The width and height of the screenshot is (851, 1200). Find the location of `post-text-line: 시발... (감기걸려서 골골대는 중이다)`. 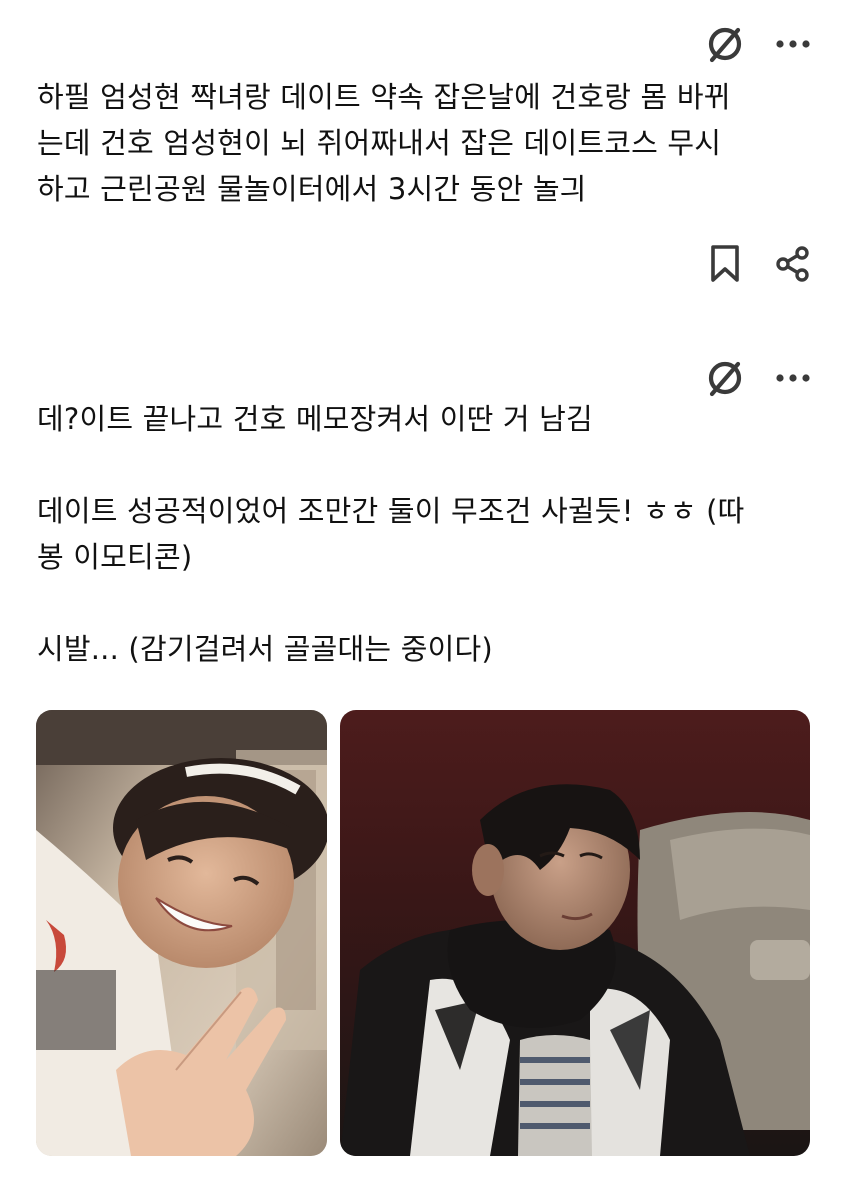

post-text-line: 시발... (감기걸려서 골골대는 중이다) is located at coordinates (265, 649).